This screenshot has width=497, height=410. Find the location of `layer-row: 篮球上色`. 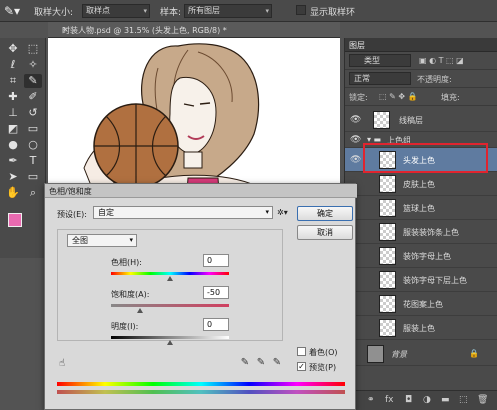

layer-row: 篮球上色 is located at coordinates (421, 208).